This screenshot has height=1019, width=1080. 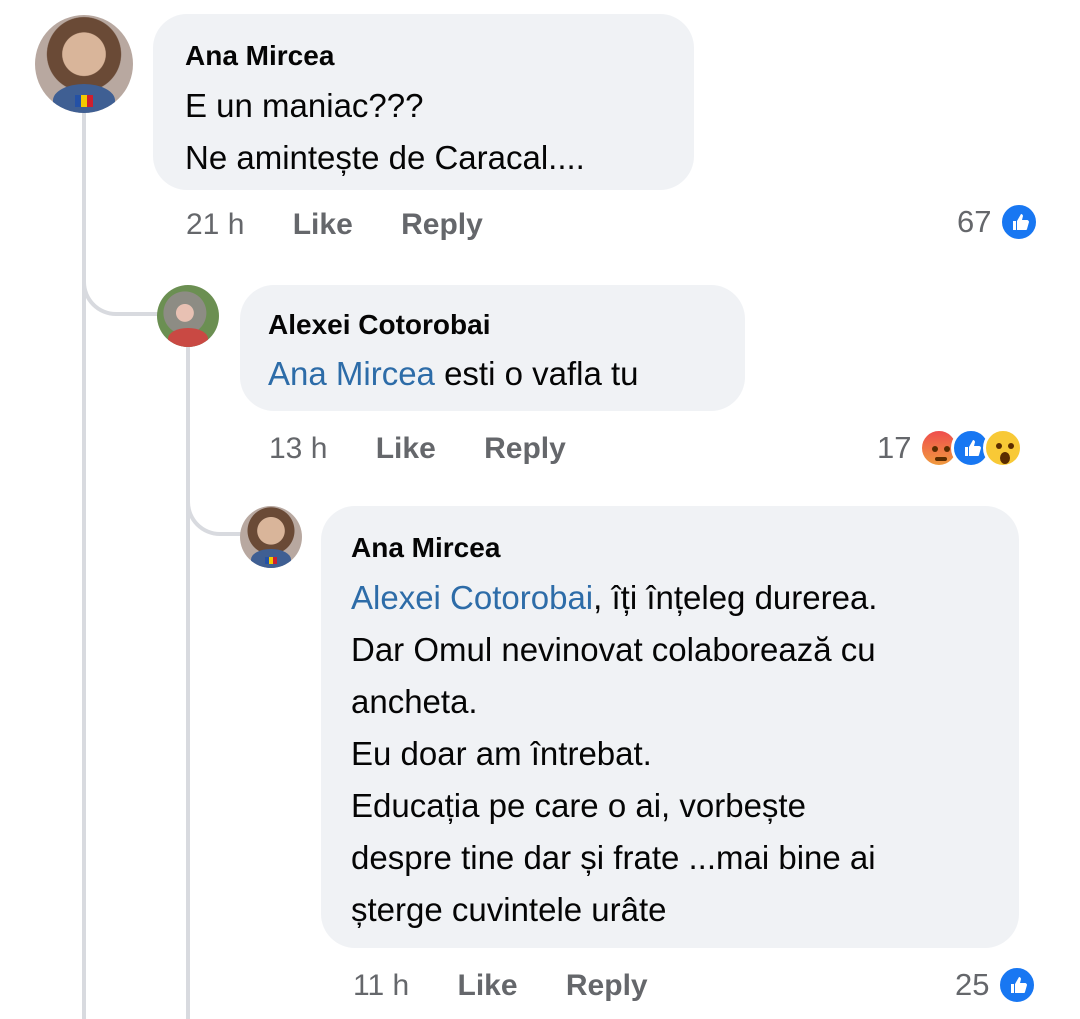 What do you see at coordinates (215, 224) in the screenshot?
I see `timestamp: 21 h` at bounding box center [215, 224].